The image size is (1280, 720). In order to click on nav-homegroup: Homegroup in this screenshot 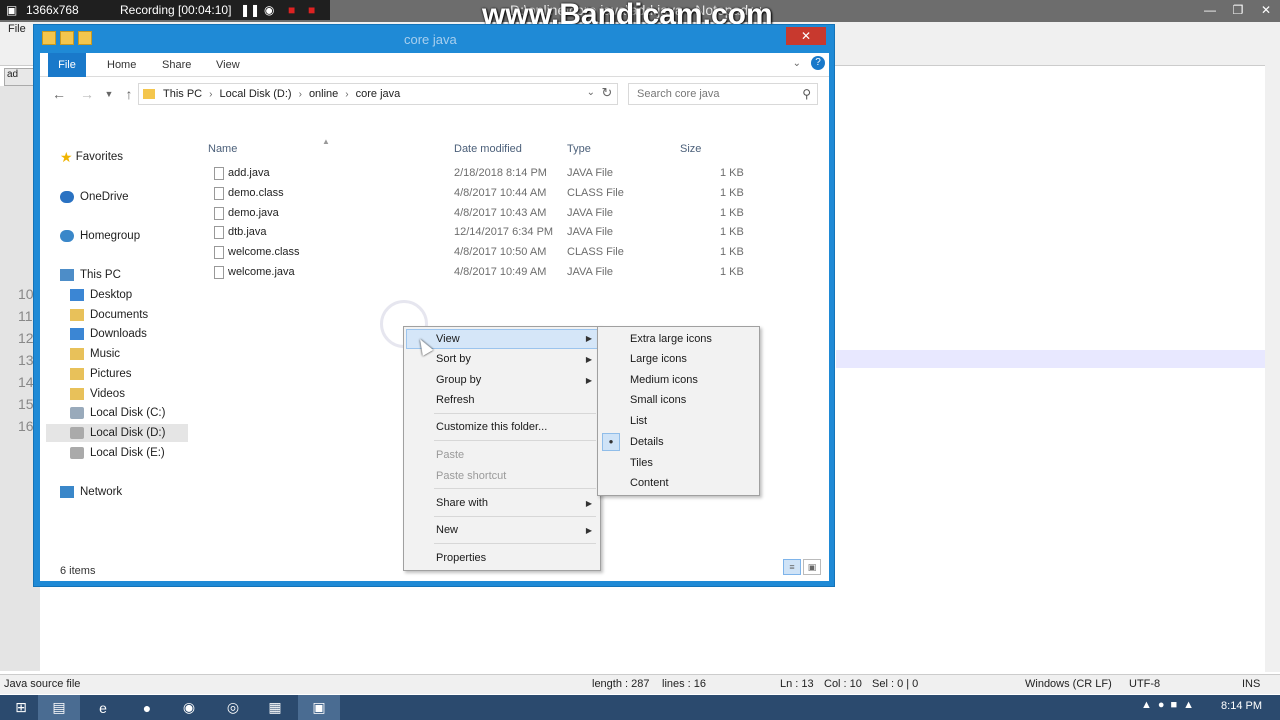, I will do `click(100, 236)`.